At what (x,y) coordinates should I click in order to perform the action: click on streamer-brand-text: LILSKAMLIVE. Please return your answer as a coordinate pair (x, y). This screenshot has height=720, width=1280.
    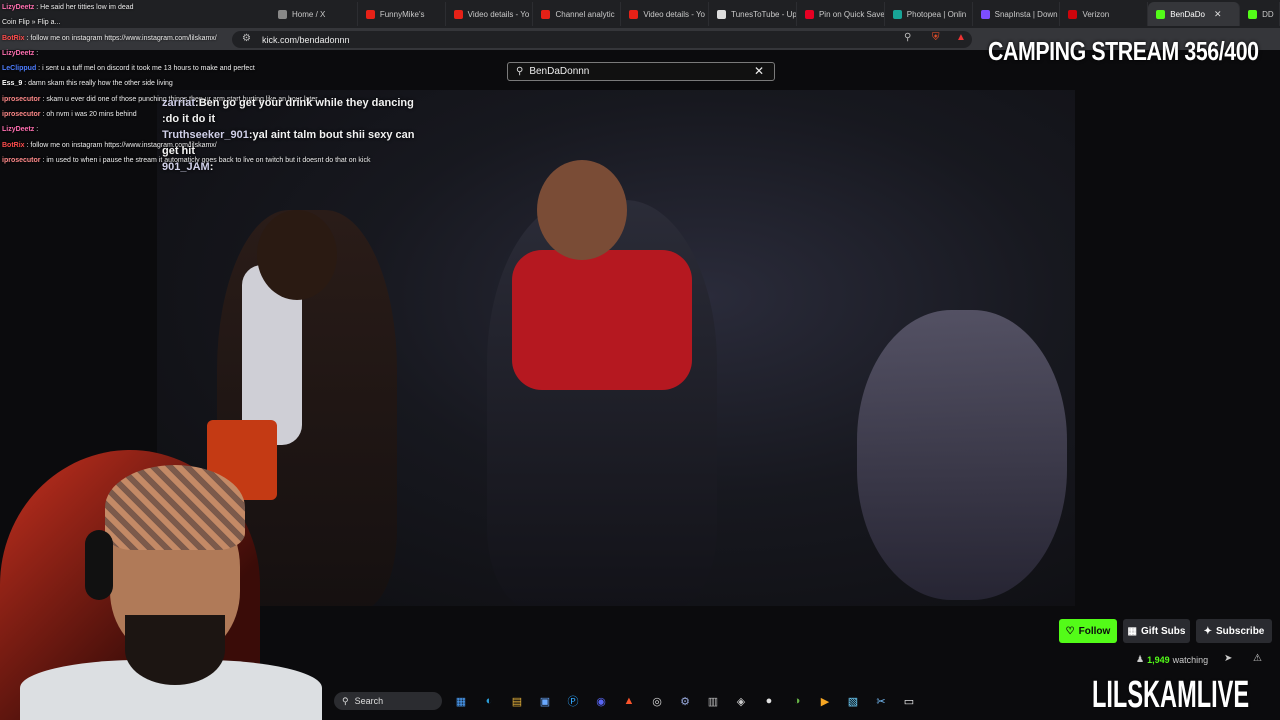
    Looking at the image, I should click on (1171, 695).